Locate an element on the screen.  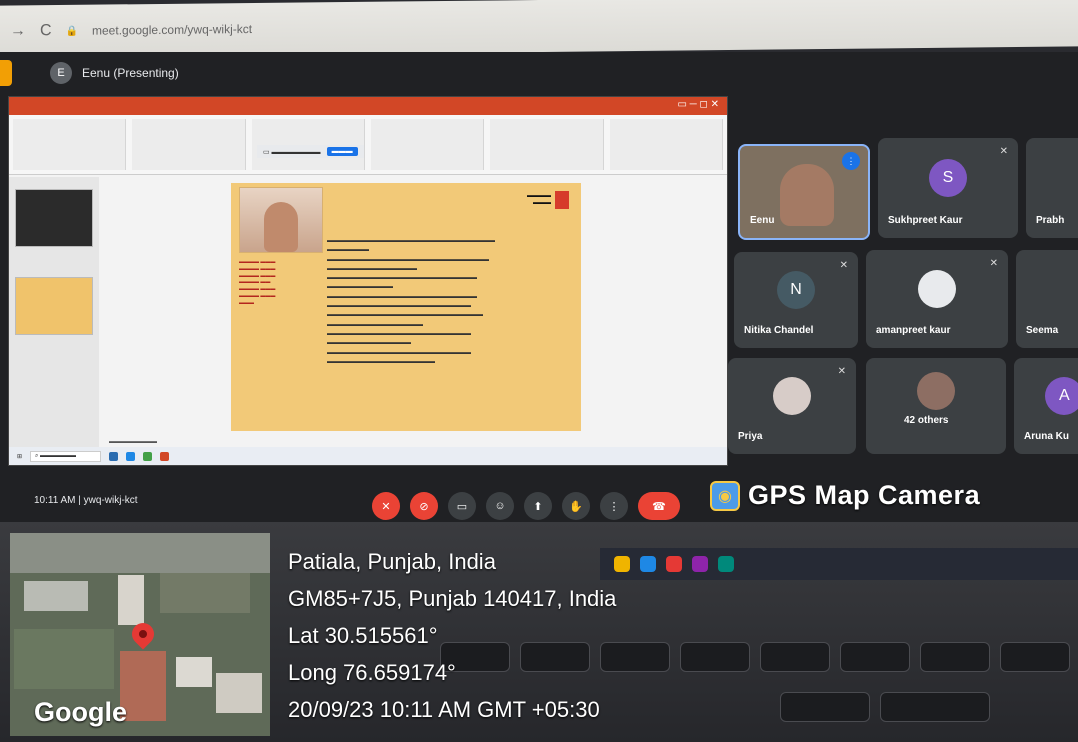
participant-tile-nitika: ✕ N Nitika Chandel is located at coordinates (796, 300).